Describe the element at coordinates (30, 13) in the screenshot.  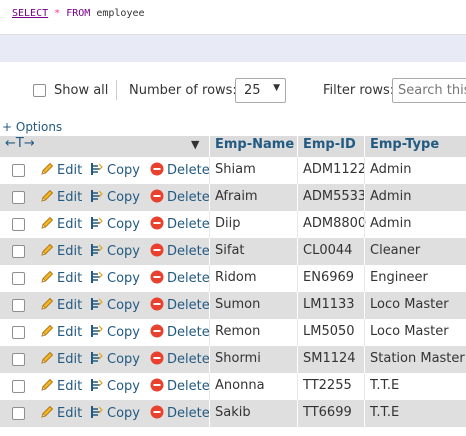
I see `sql-select-keyword: SELECT` at that location.